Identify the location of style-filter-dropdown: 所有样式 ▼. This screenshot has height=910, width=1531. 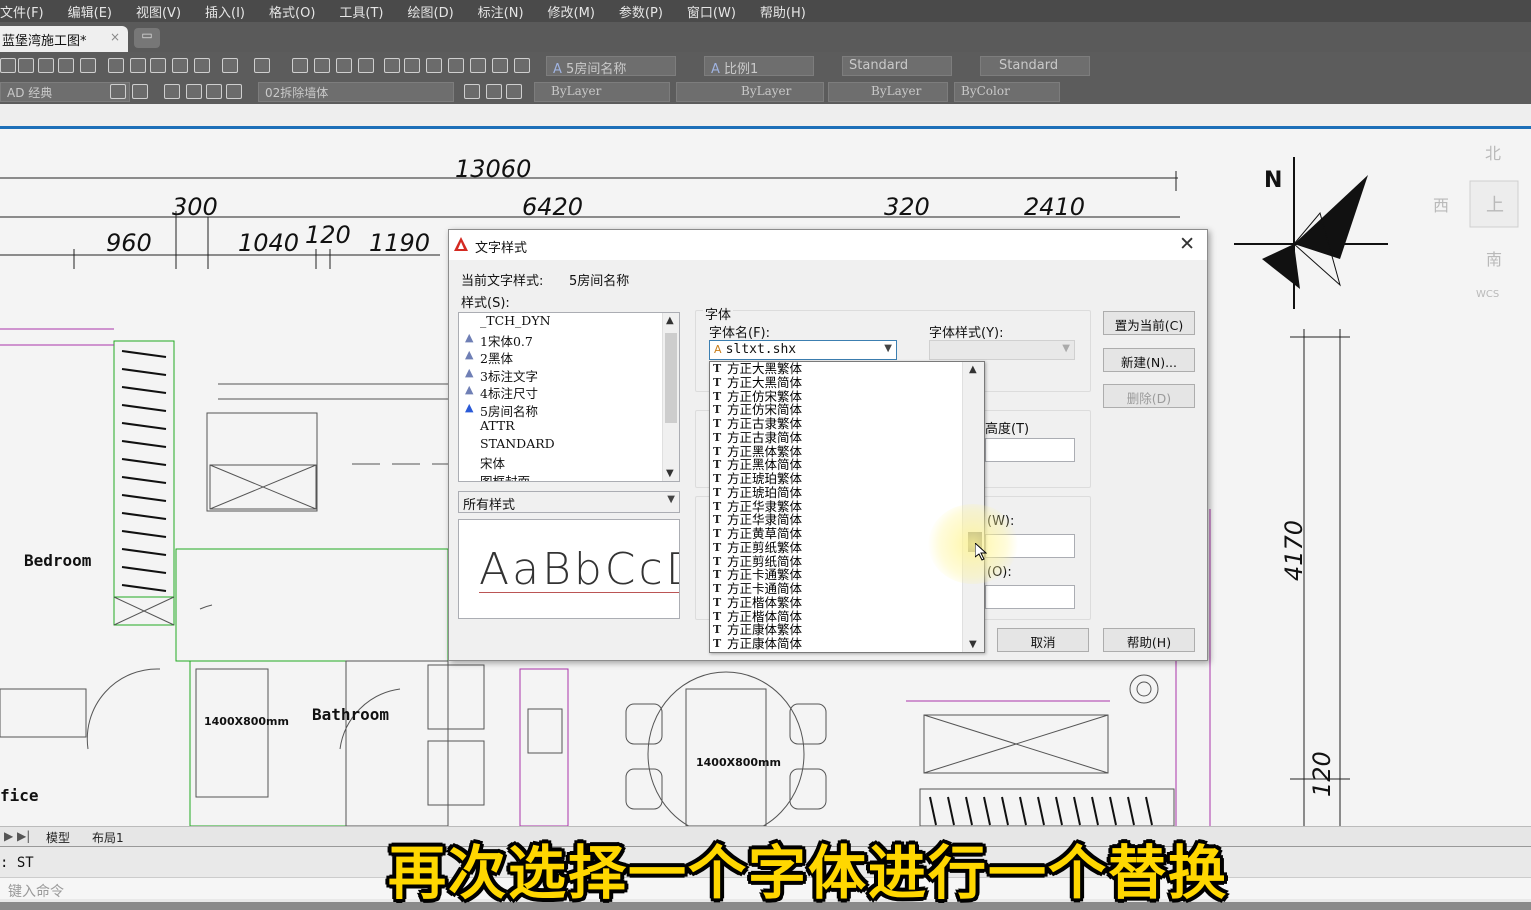
(569, 502).